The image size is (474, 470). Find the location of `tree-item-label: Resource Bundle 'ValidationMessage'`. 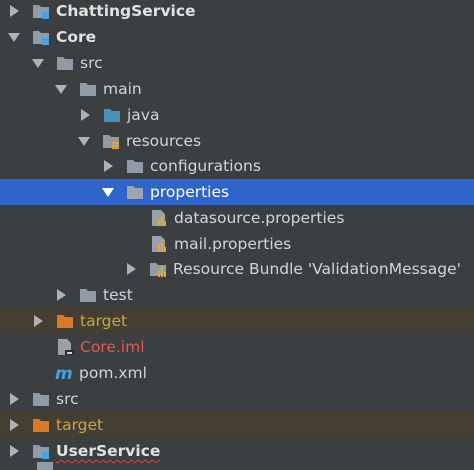

tree-item-label: Resource Bundle 'ValidationMessage' is located at coordinates (317, 269).